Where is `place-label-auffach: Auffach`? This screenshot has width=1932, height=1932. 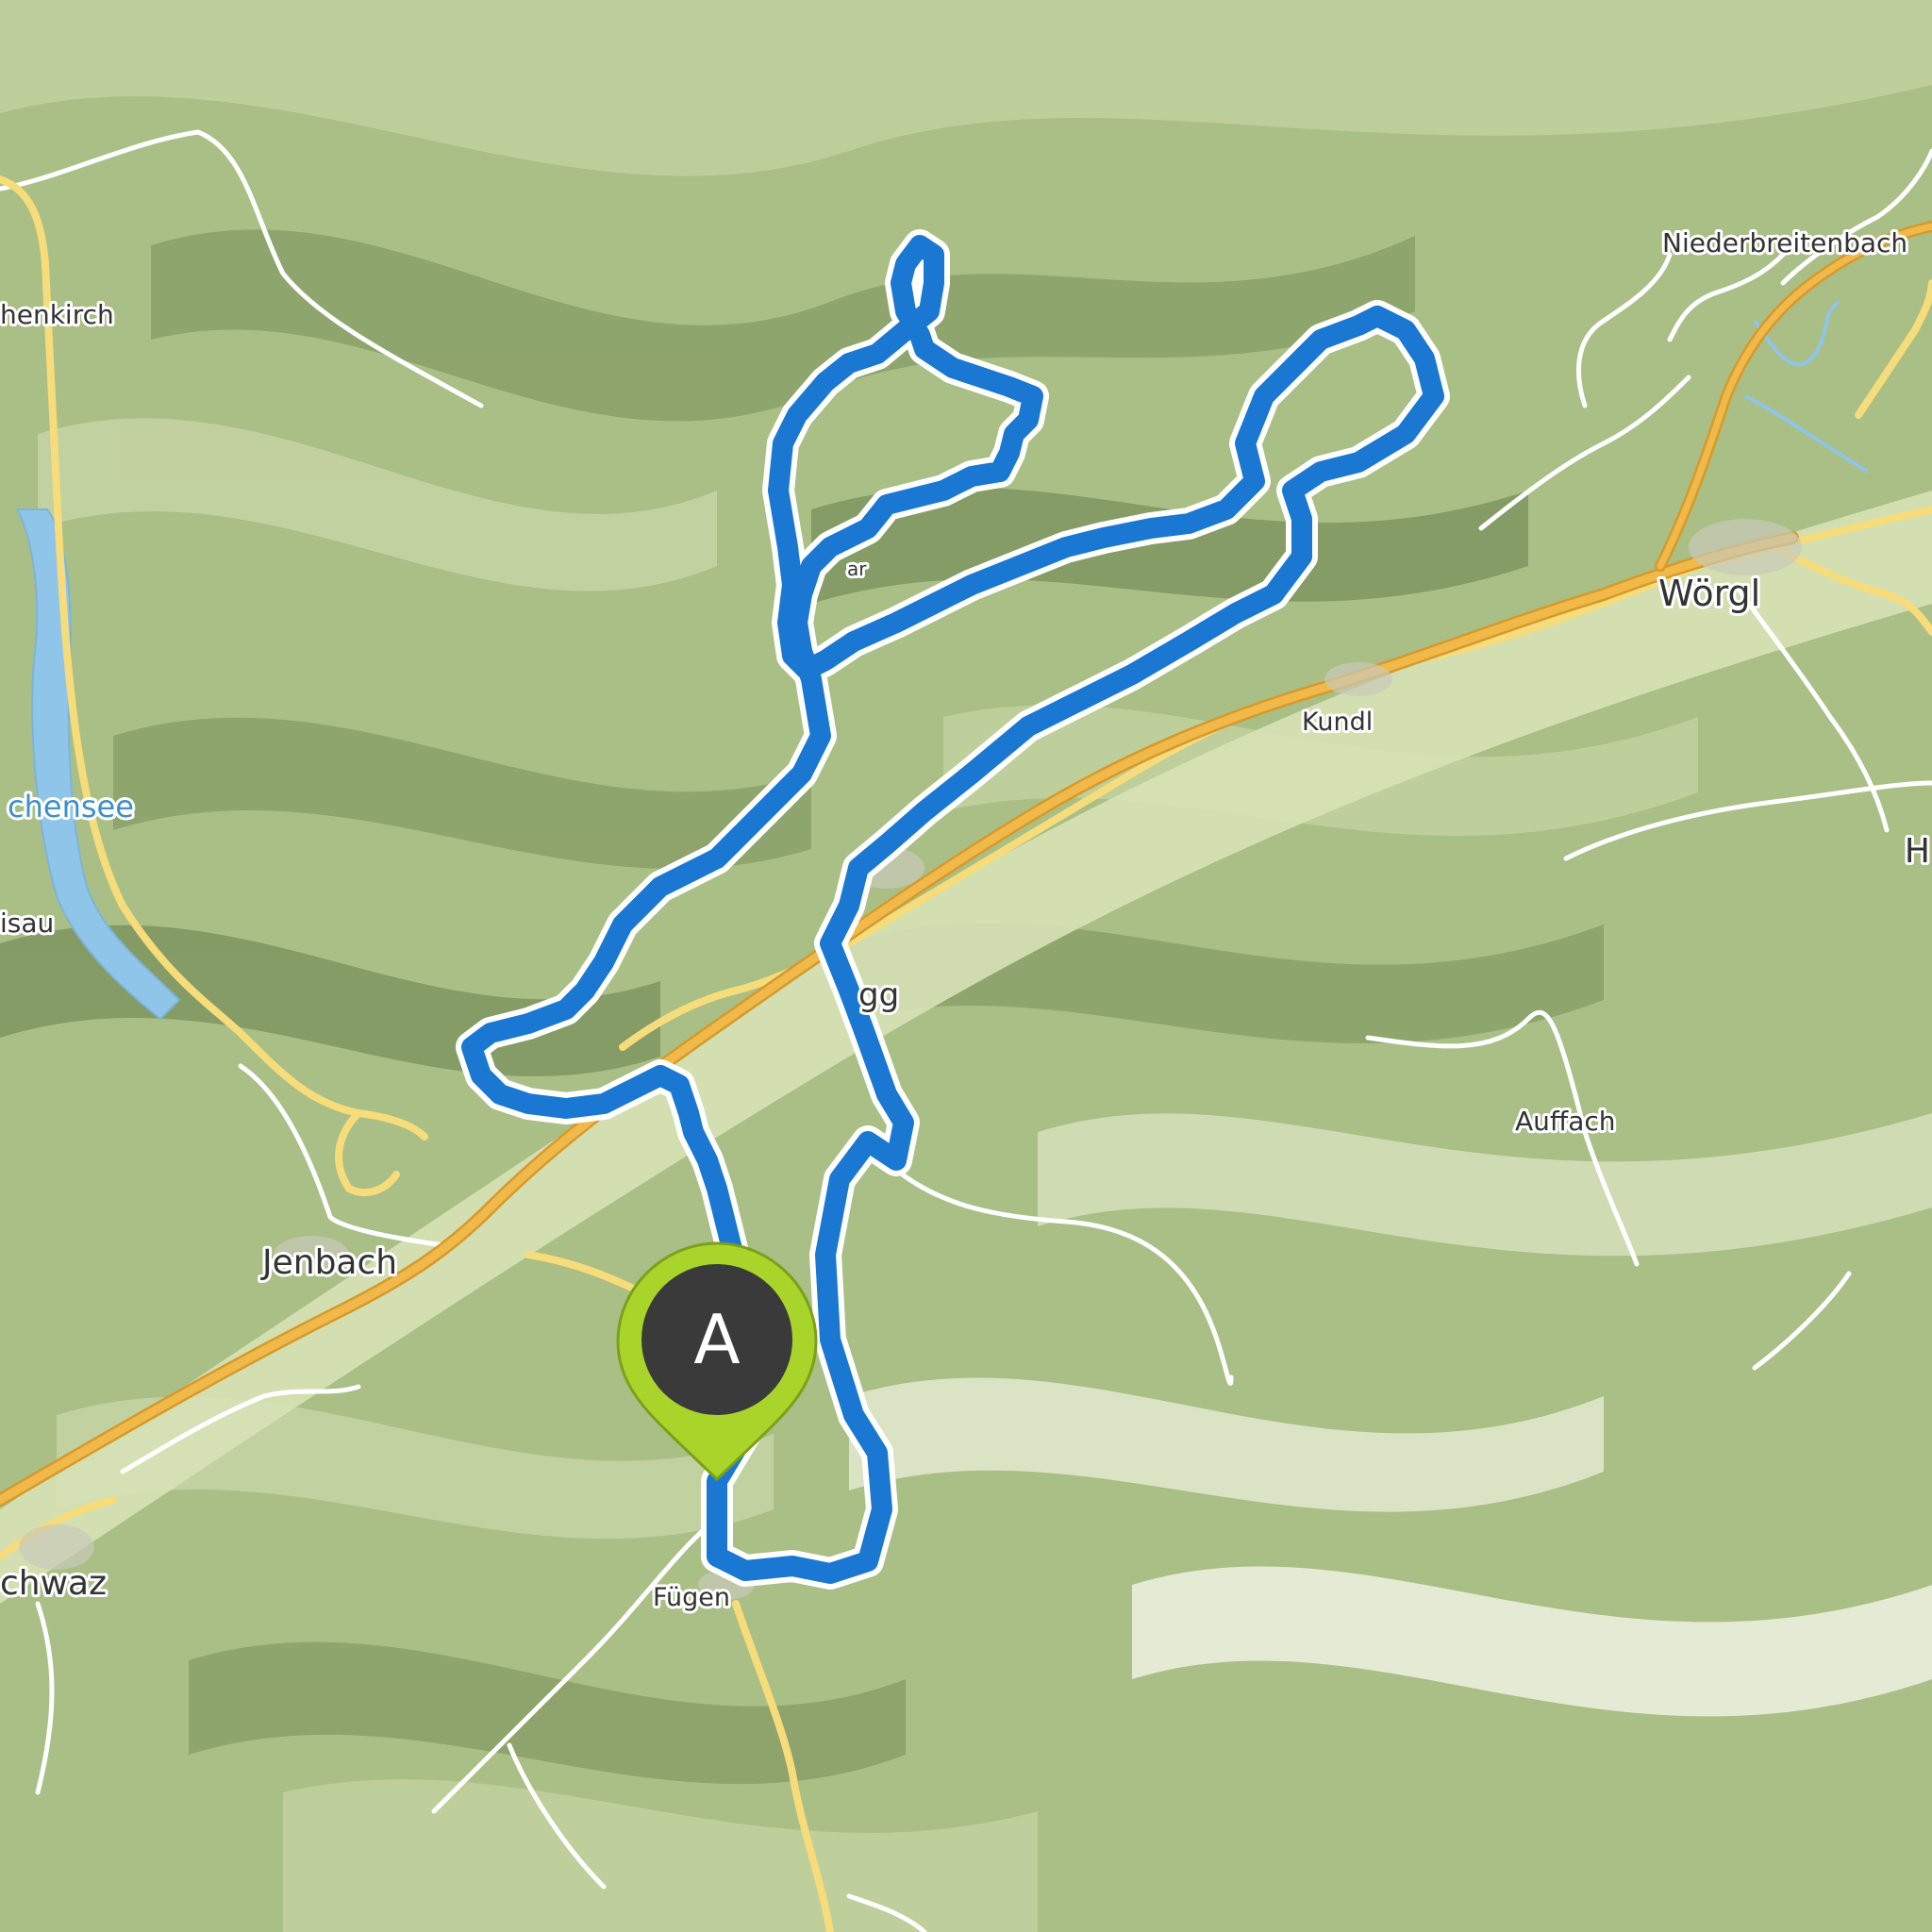 place-label-auffach: Auffach is located at coordinates (1566, 1121).